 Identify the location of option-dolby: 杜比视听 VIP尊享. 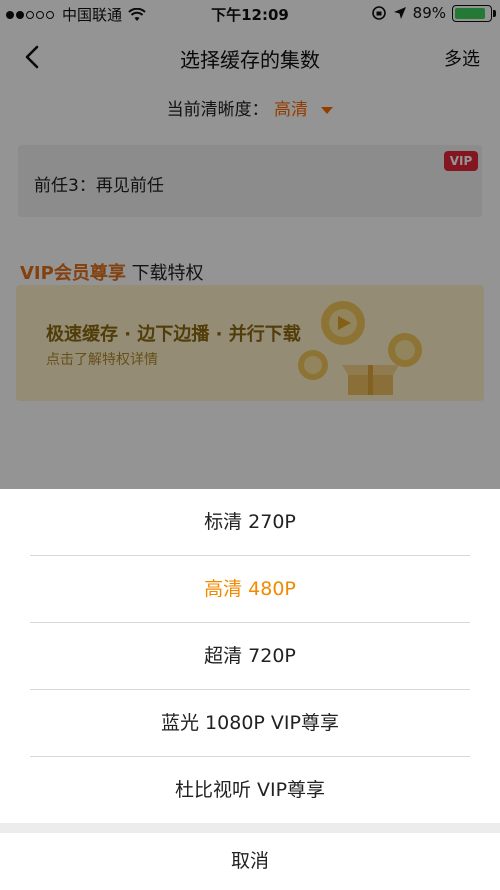
(250, 790).